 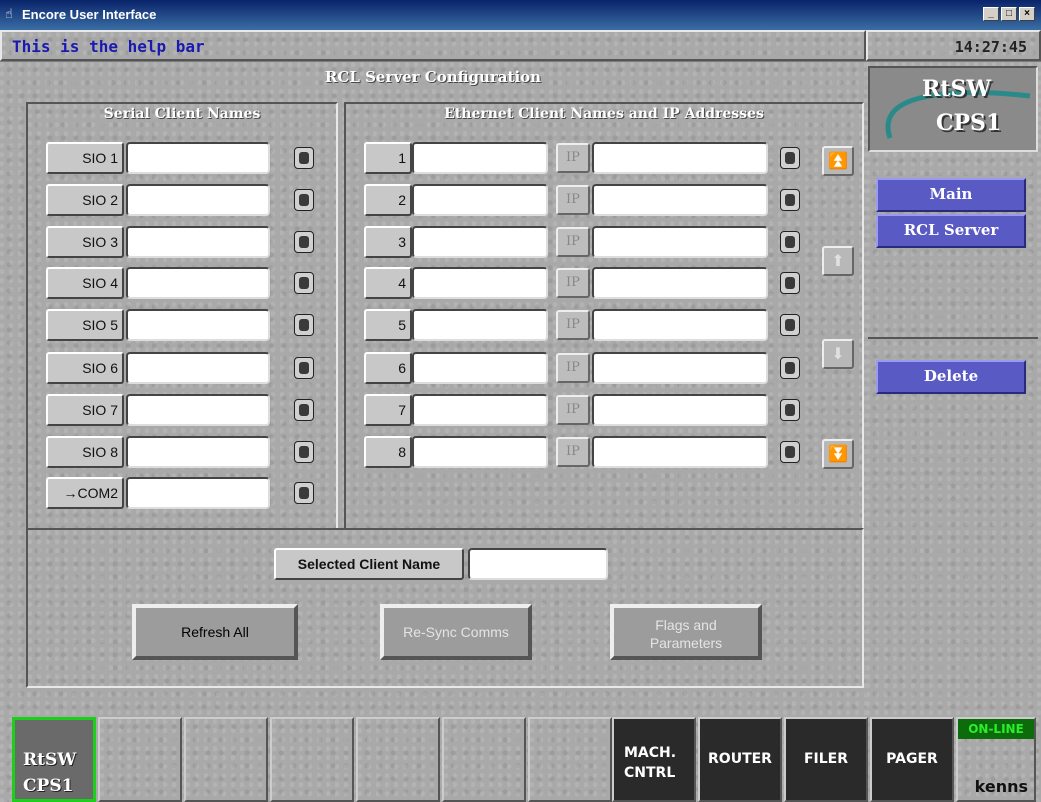 What do you see at coordinates (85, 452) in the screenshot?
I see `serial-label-button: SIO 8` at bounding box center [85, 452].